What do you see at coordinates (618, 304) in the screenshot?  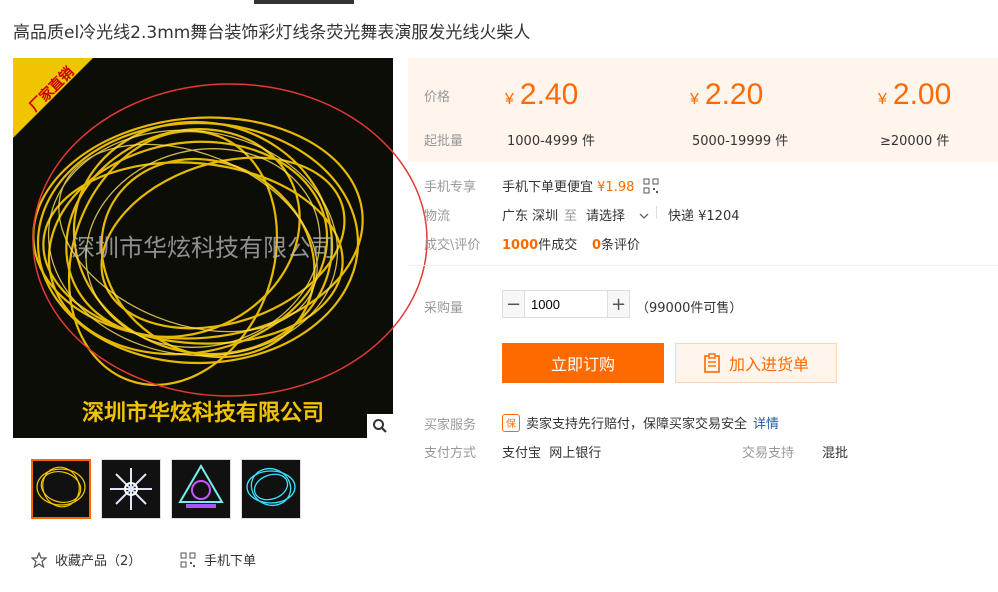 I see `increase-button: +` at bounding box center [618, 304].